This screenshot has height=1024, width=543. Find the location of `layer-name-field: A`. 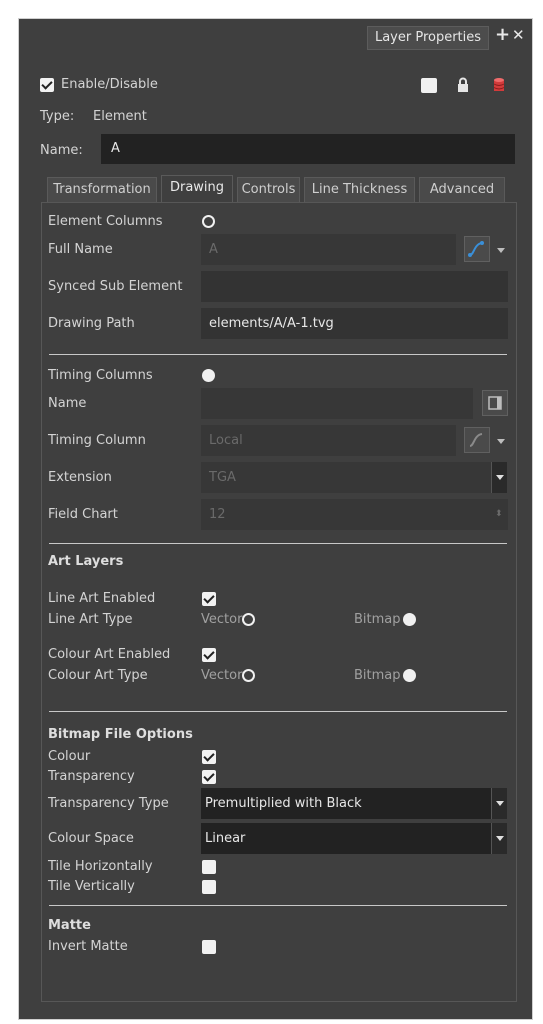

layer-name-field: A is located at coordinates (308, 149).